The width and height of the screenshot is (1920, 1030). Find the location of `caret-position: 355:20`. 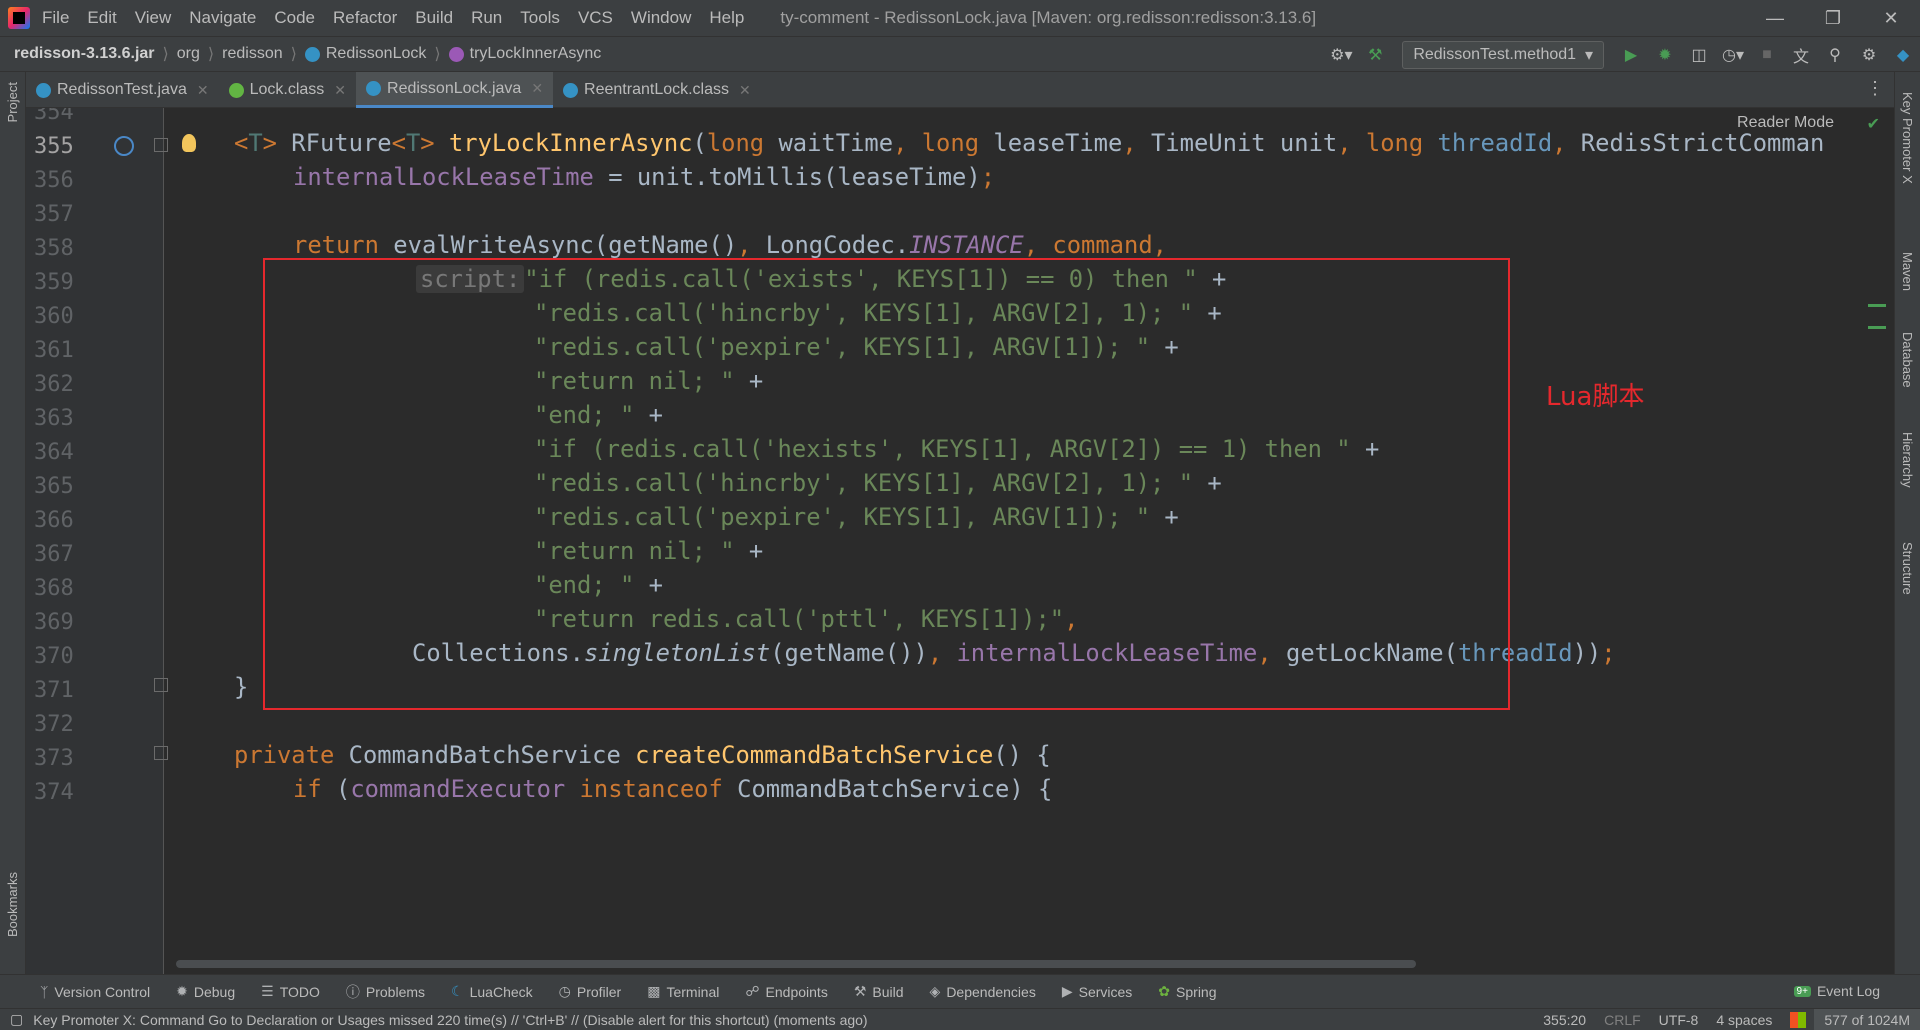

caret-position: 355:20 is located at coordinates (1564, 1020).